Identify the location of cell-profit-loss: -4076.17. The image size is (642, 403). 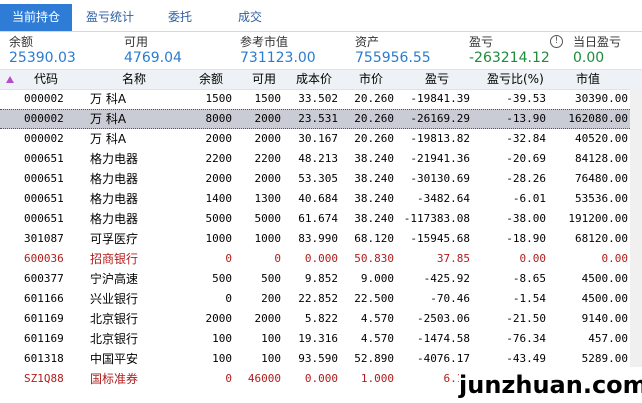
(443, 358).